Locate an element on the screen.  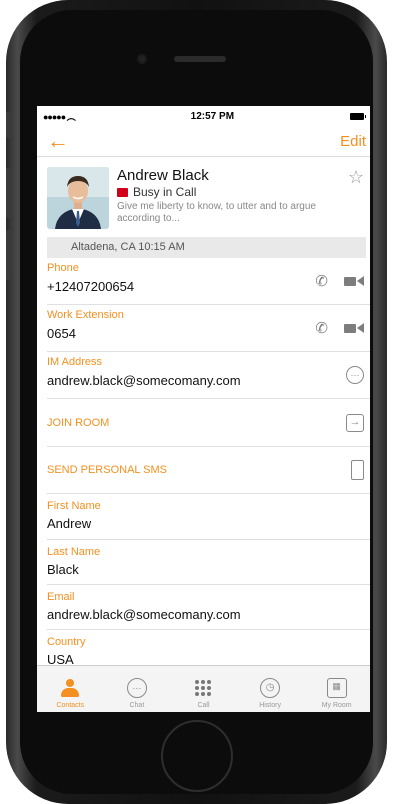
tab-history: ◷ History is located at coordinates (270, 689).